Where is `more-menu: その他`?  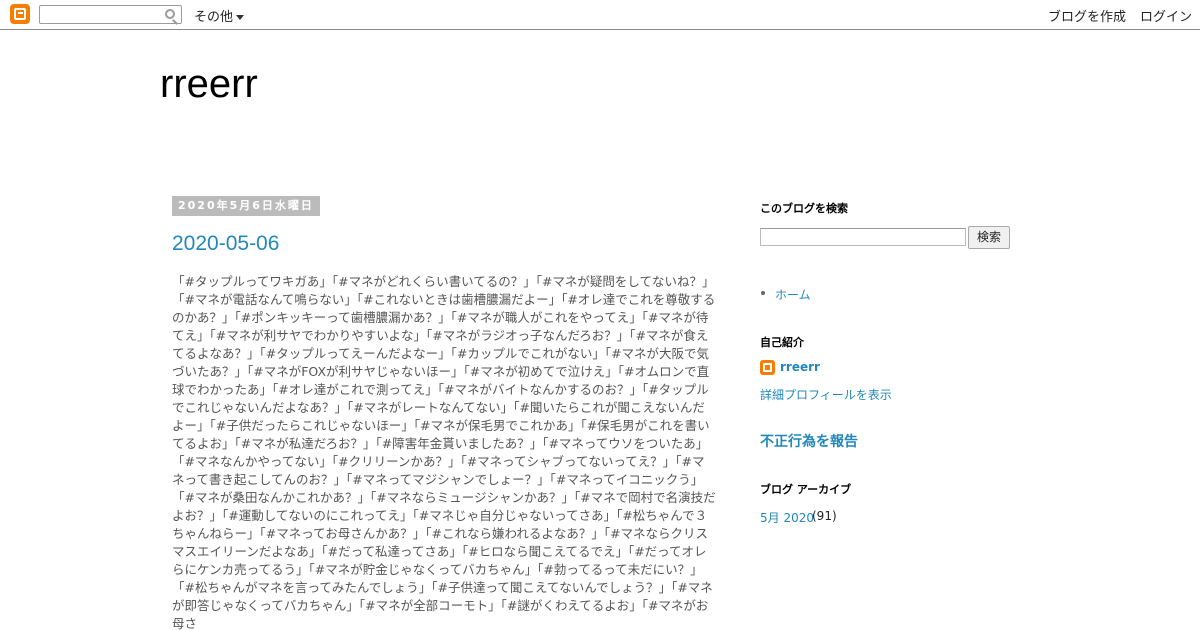
more-menu: その他 is located at coordinates (219, 15).